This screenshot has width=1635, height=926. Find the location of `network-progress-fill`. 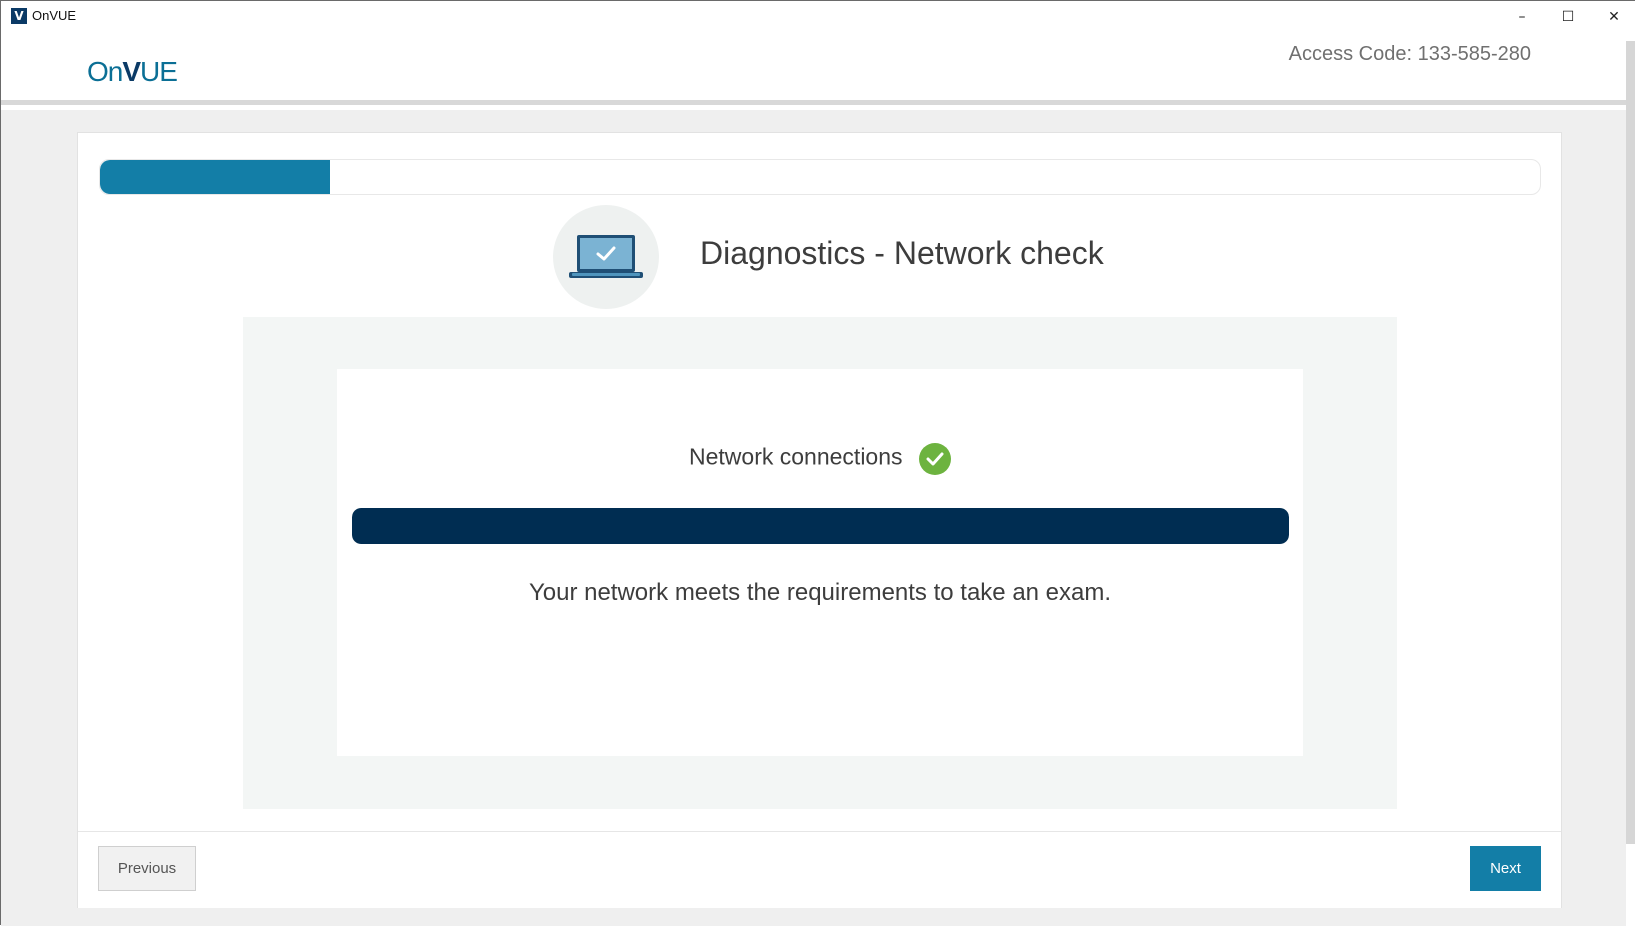

network-progress-fill is located at coordinates (820, 526).